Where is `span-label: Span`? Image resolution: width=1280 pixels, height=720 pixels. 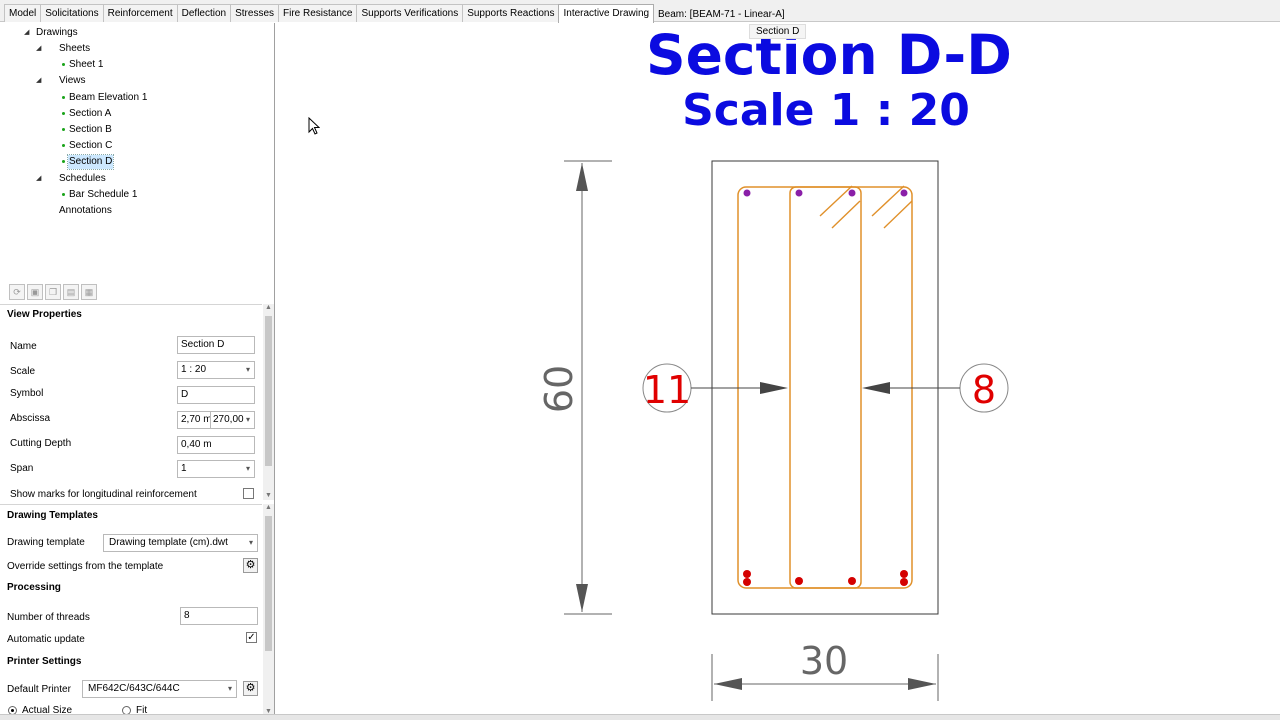
span-label: Span is located at coordinates (22, 468).